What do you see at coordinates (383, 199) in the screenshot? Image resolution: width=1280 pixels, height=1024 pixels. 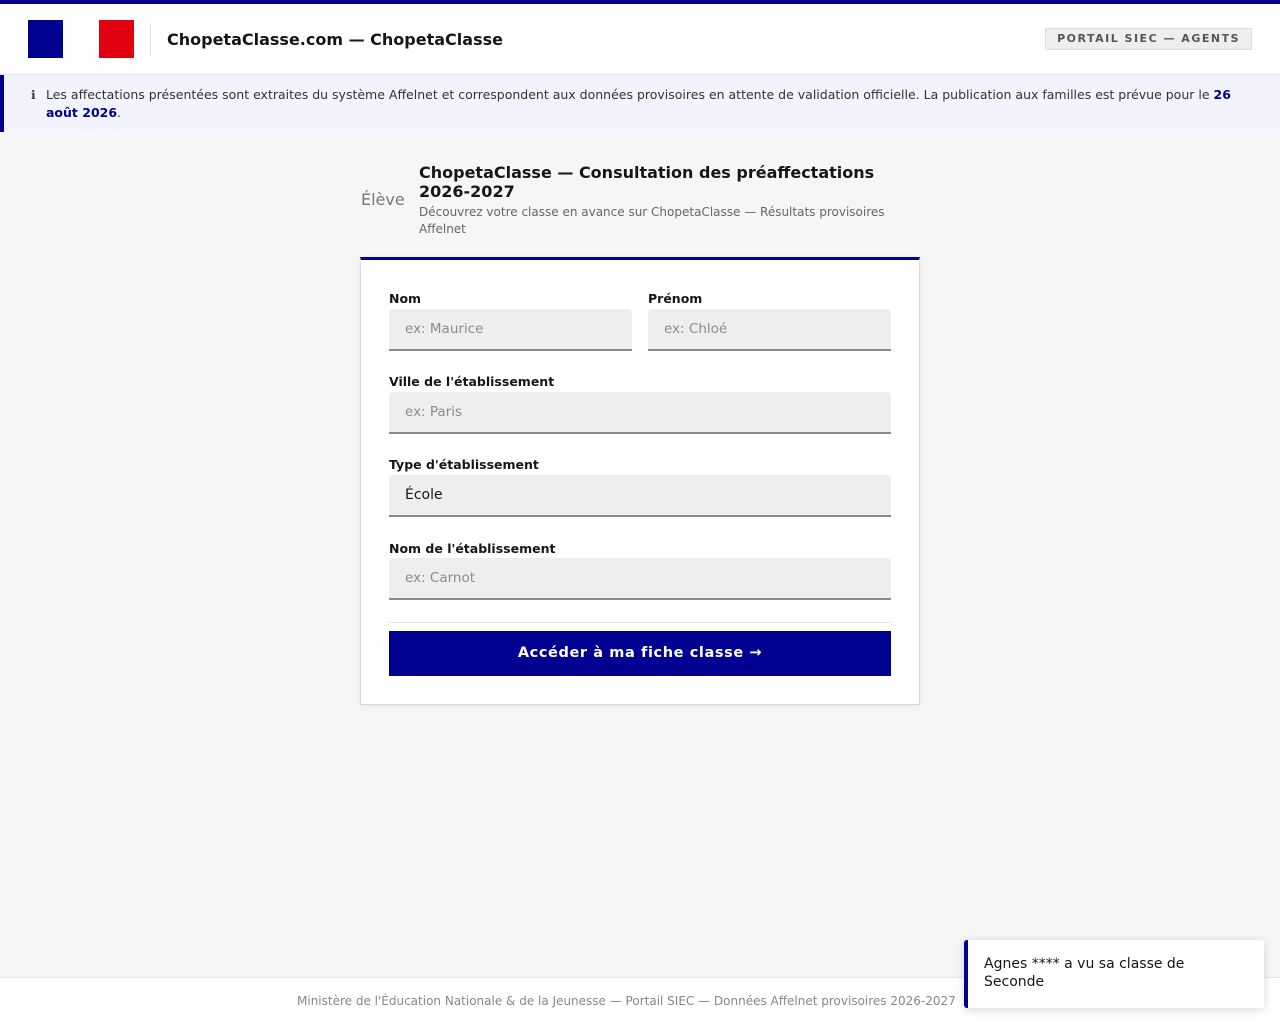 I see `eleve-label: Élève` at bounding box center [383, 199].